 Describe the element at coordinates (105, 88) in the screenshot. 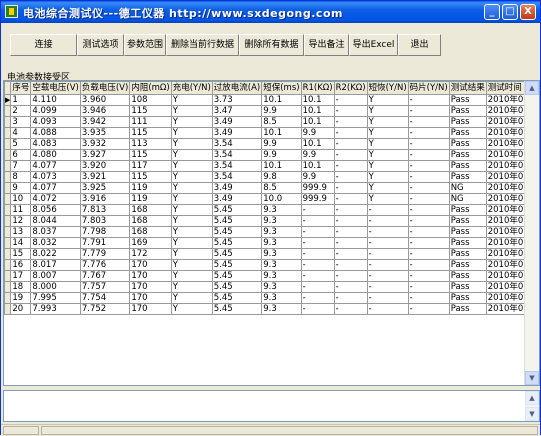

I see `column-header: 负载电压(V)` at that location.